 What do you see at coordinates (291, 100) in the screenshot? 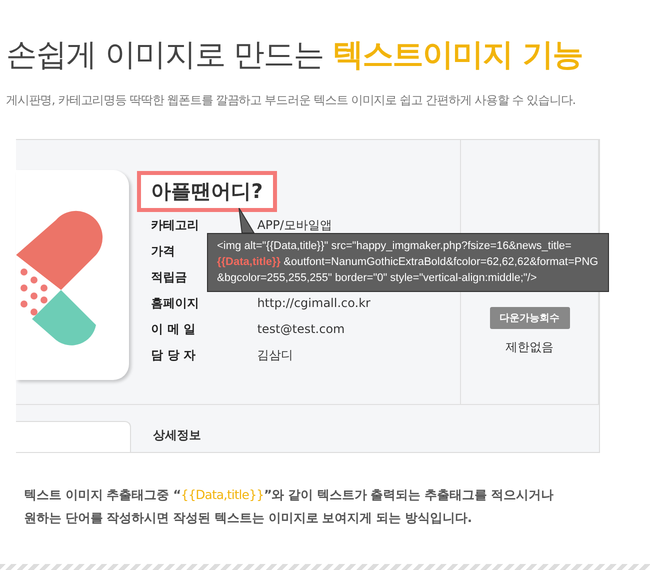
I see `page-subtitle: 게시판명, 카테고리명등 딱딱한 웹폰트를 깔끔하고 부드러운 텍스트 이미지로 쉽고 간편하게 사용할 수 있습니다.` at bounding box center [291, 100].